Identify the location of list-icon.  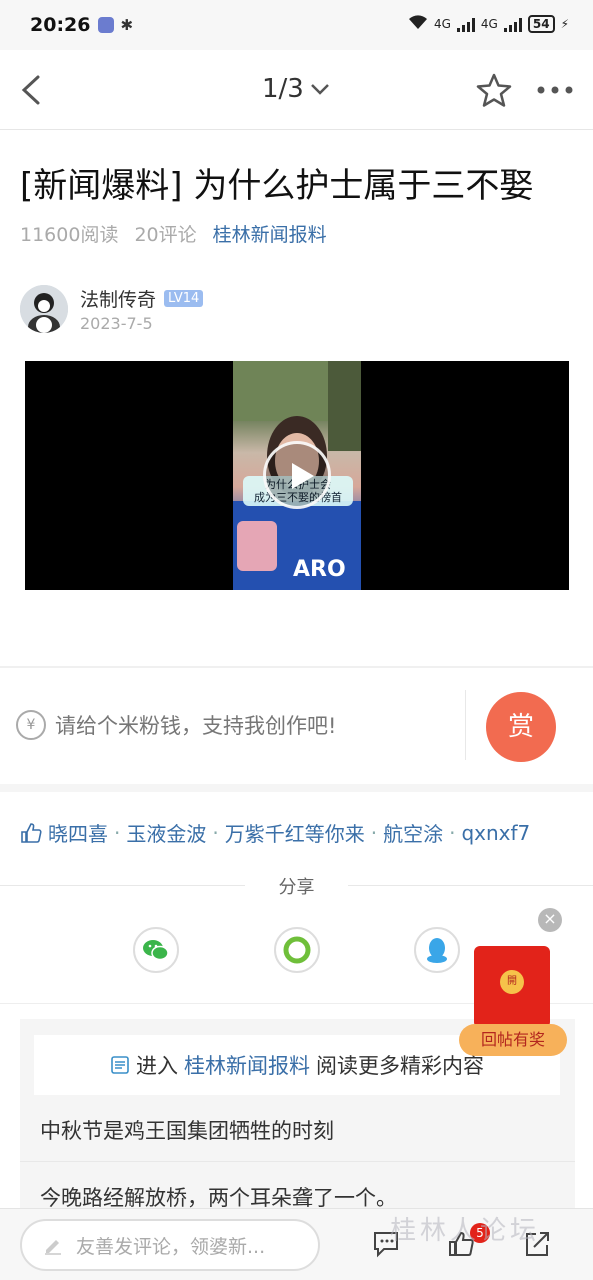
(120, 1065).